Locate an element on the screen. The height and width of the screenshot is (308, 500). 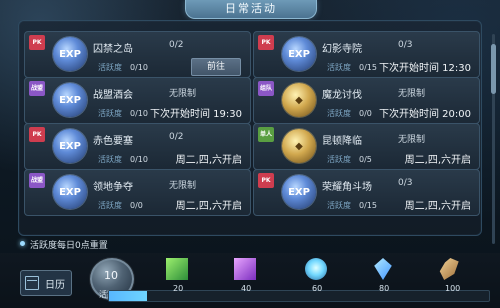
activity-name: 领地争夺 is located at coordinates (113, 187).